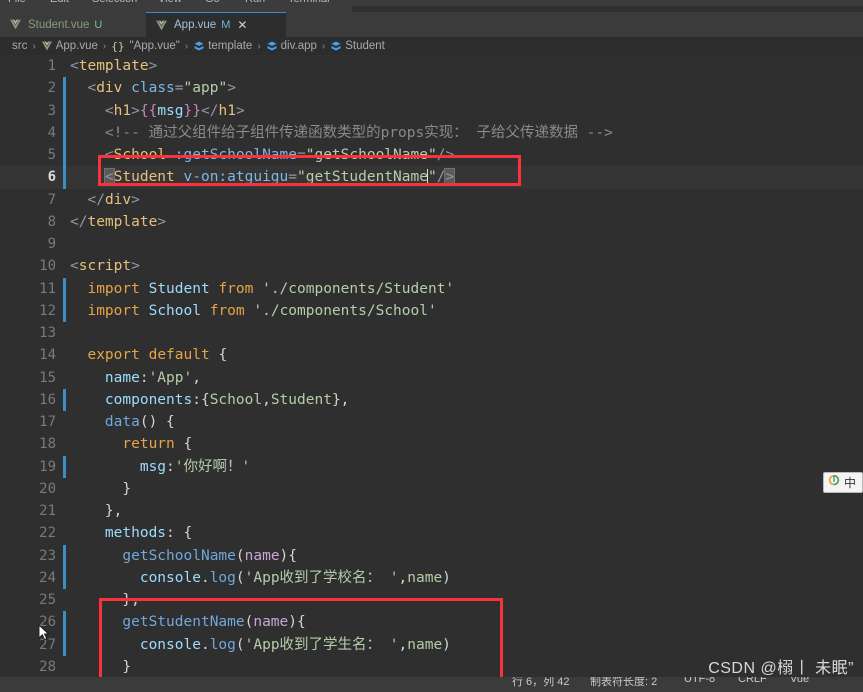 Image resolution: width=863 pixels, height=692 pixels. Describe the element at coordinates (850, 483) in the screenshot. I see `ime-mode-label: 中` at that location.